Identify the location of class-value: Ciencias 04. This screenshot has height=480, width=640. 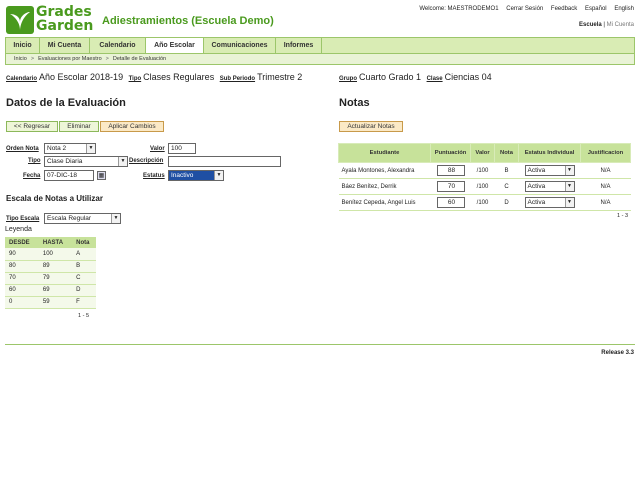
(468, 77).